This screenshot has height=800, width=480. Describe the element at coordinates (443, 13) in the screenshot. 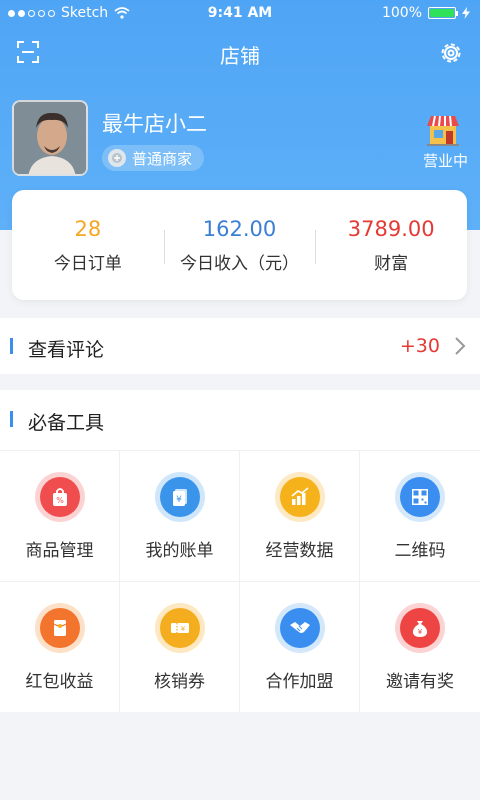

I see `battery-icon` at that location.